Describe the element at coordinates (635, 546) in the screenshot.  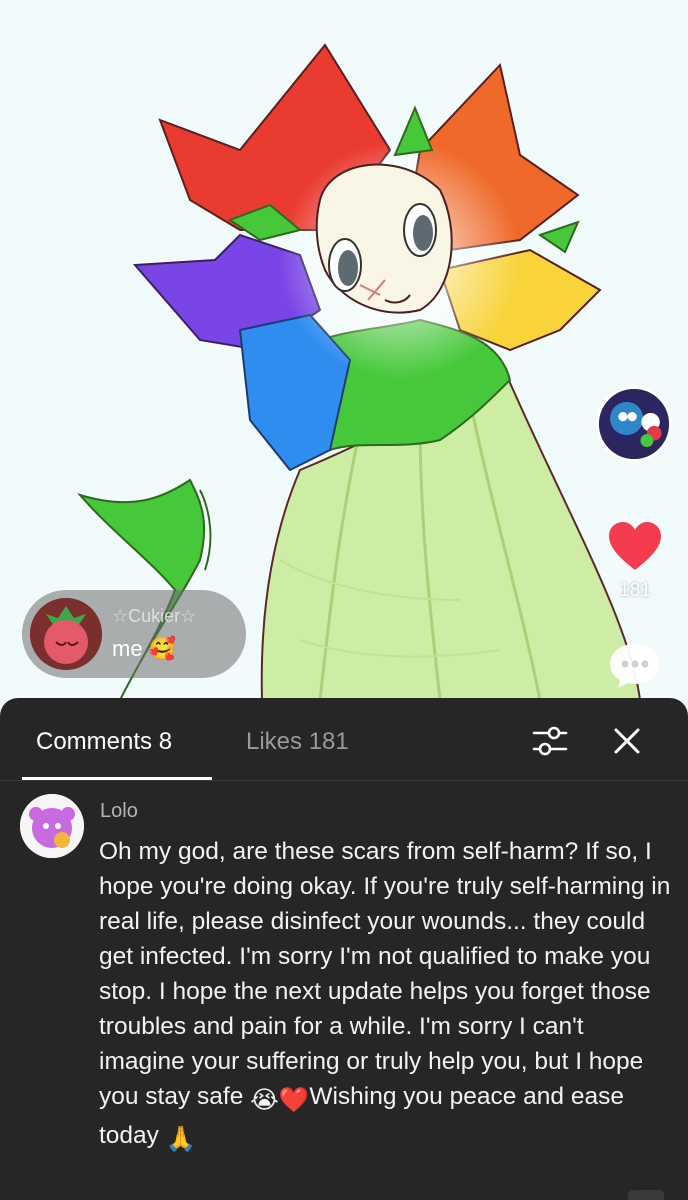
I see `heart-icon` at that location.